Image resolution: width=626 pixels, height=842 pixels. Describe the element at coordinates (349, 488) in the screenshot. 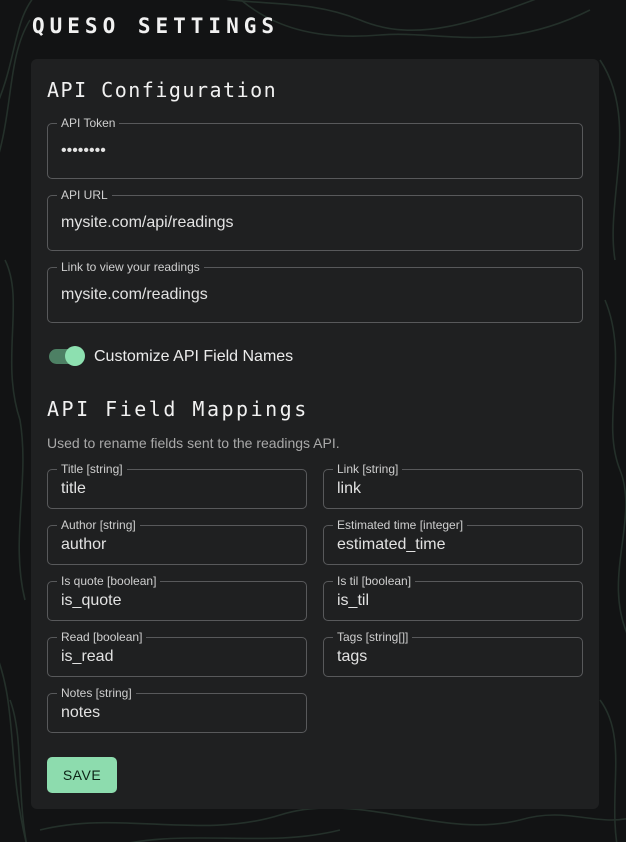

I see `mapping-link-value: link` at that location.